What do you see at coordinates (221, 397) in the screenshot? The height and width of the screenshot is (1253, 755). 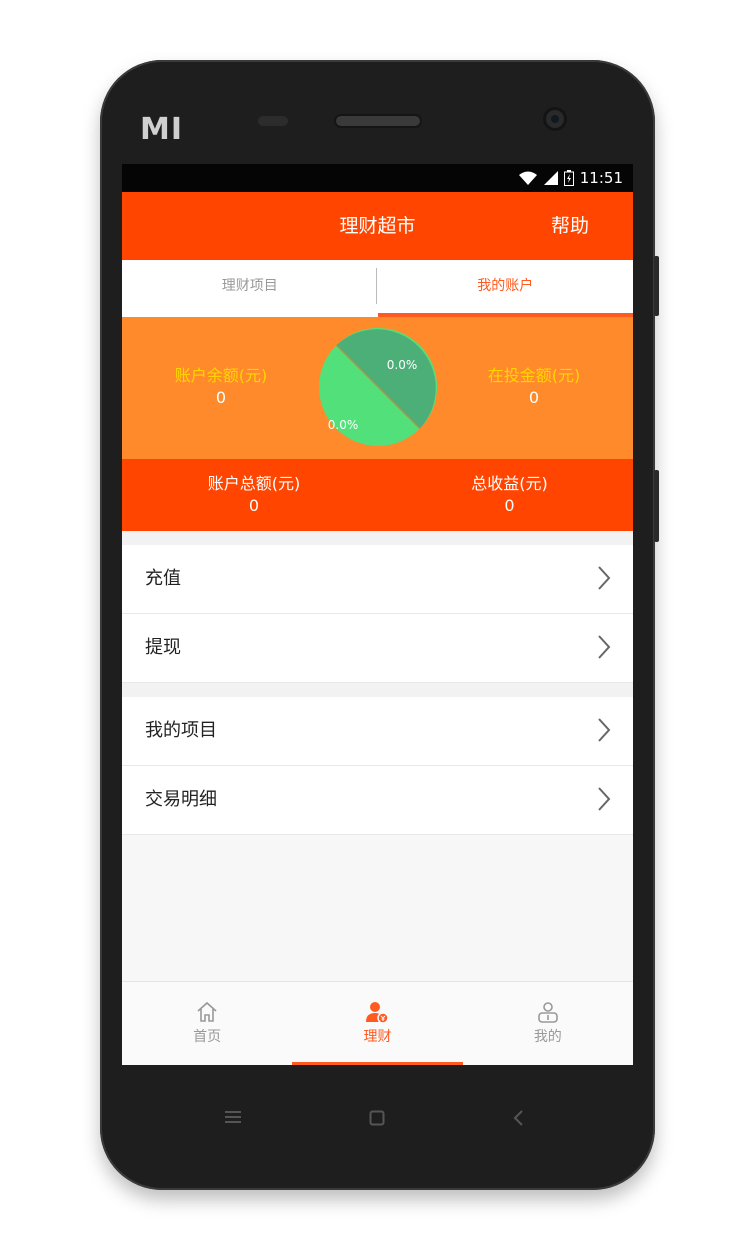 I see `balance-value: 0` at bounding box center [221, 397].